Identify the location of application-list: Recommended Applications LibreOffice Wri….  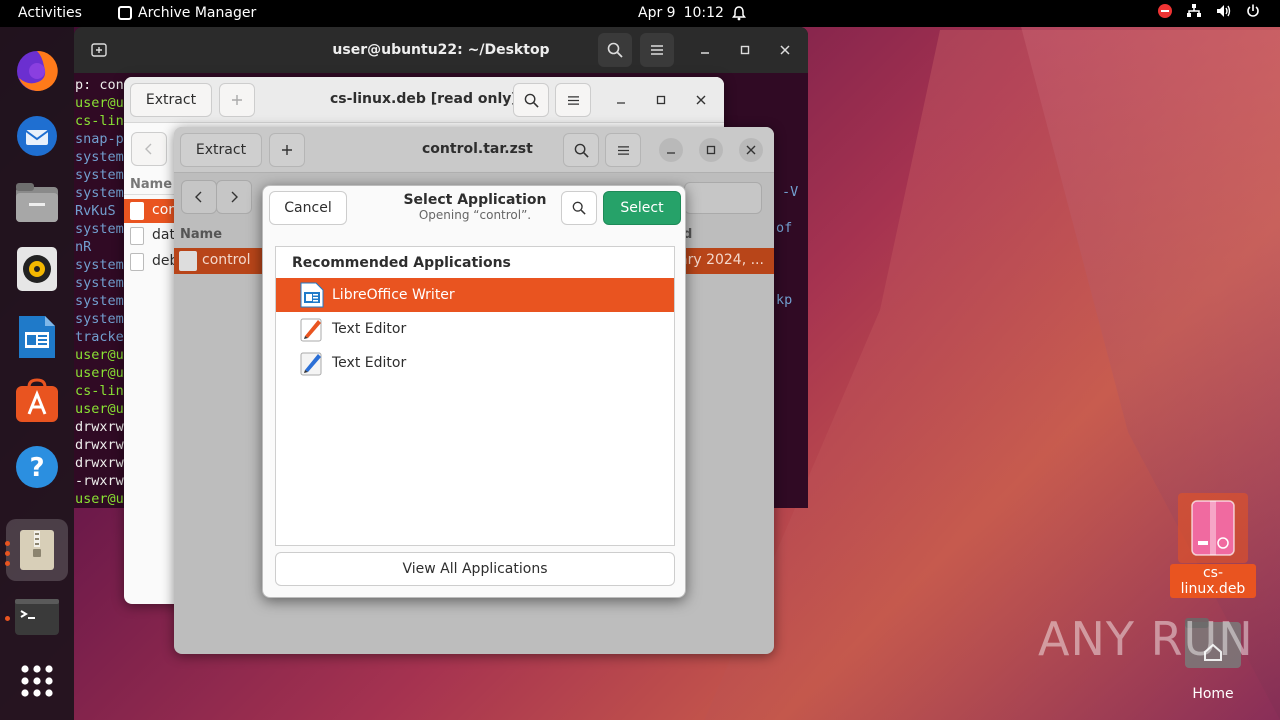
(475, 396).